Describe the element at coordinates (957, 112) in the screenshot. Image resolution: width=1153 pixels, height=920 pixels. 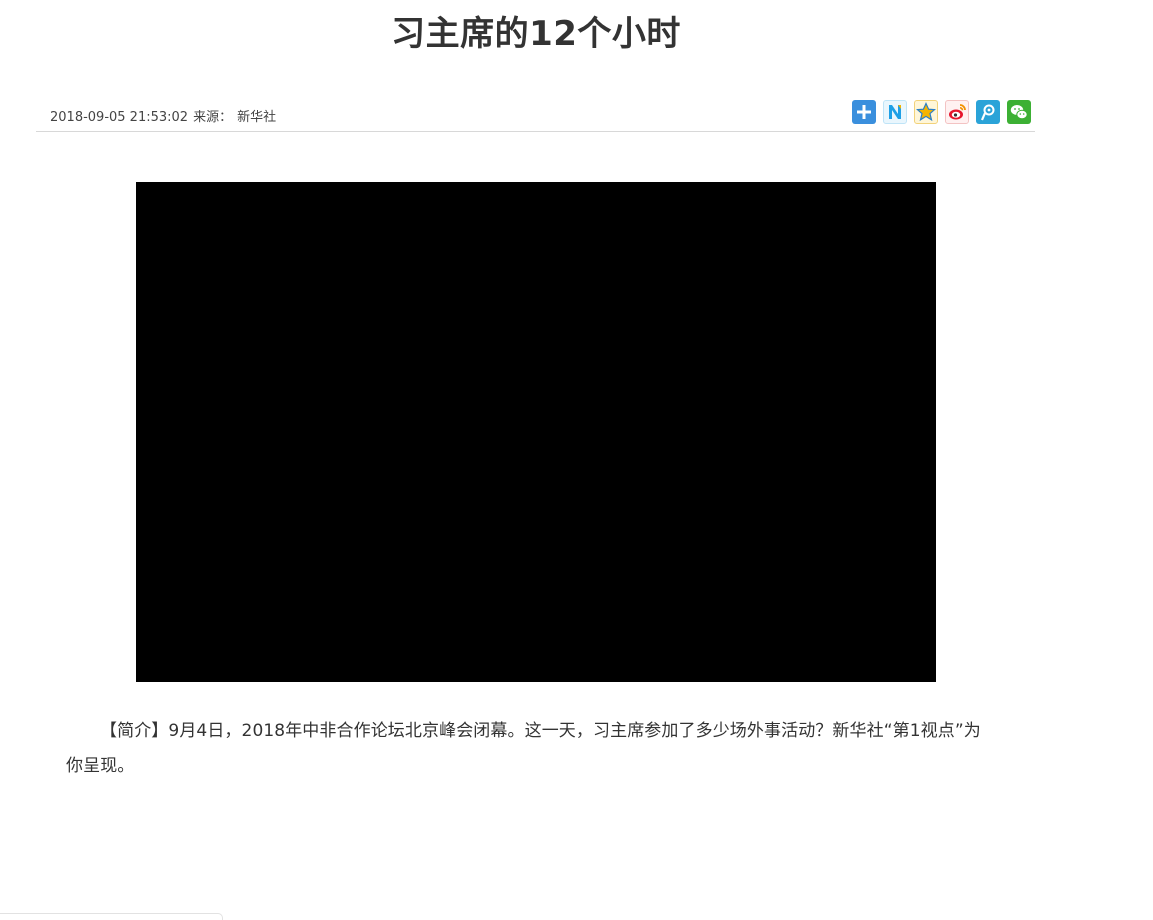
I see `share-weibo-icon` at that location.